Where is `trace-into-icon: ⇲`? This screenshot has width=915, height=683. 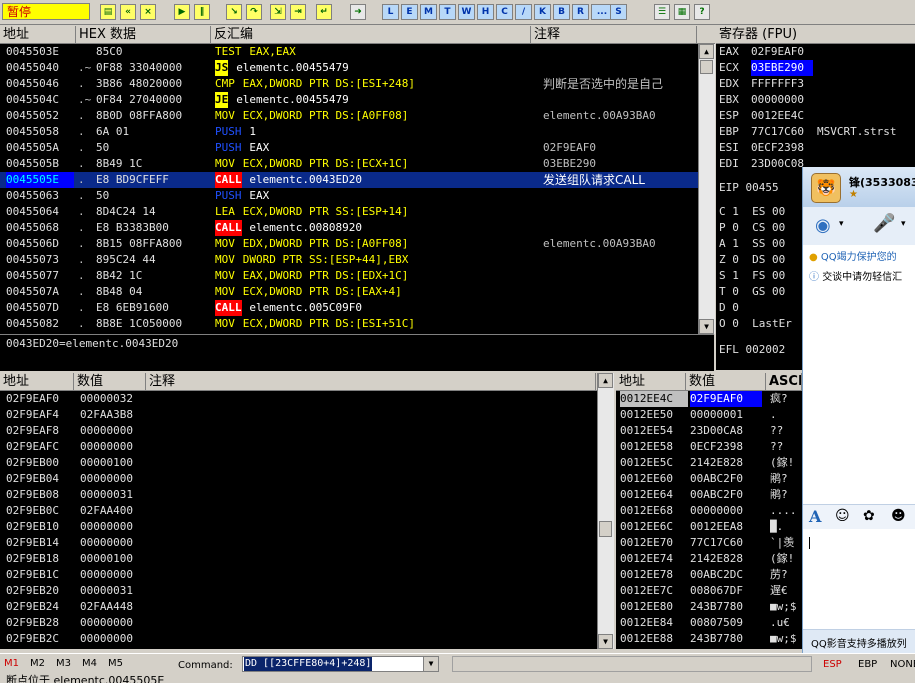
trace-into-icon: ⇲ is located at coordinates (278, 12).